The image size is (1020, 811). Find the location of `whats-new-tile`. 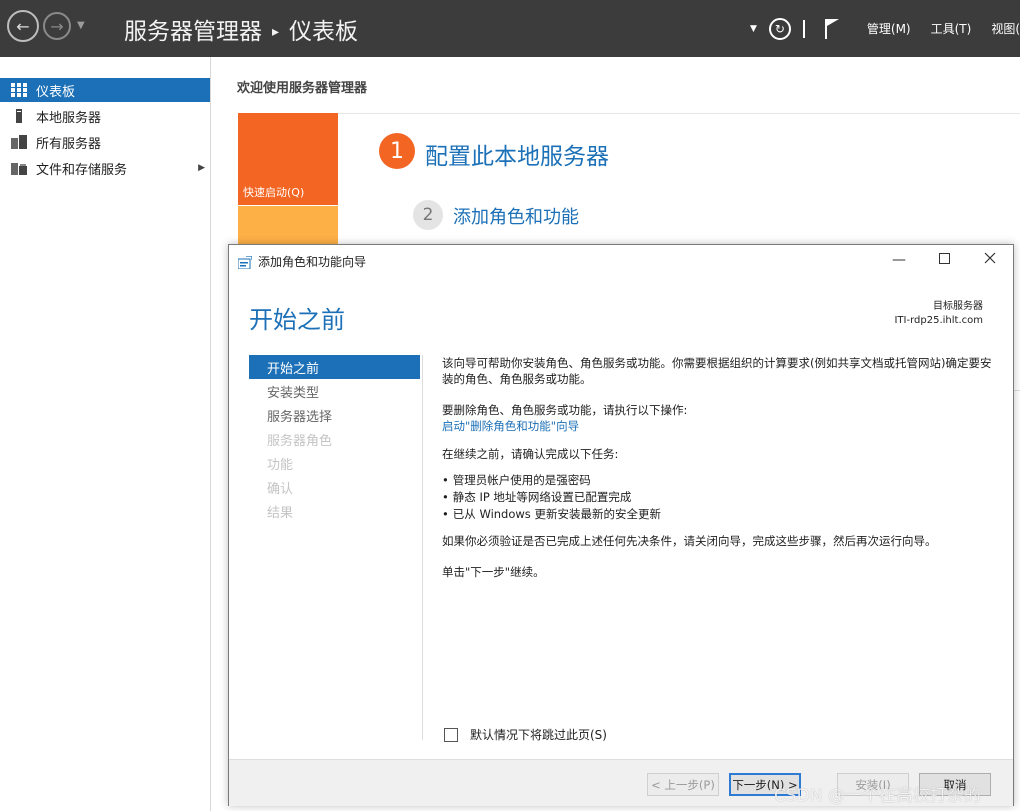

whats-new-tile is located at coordinates (288, 226).